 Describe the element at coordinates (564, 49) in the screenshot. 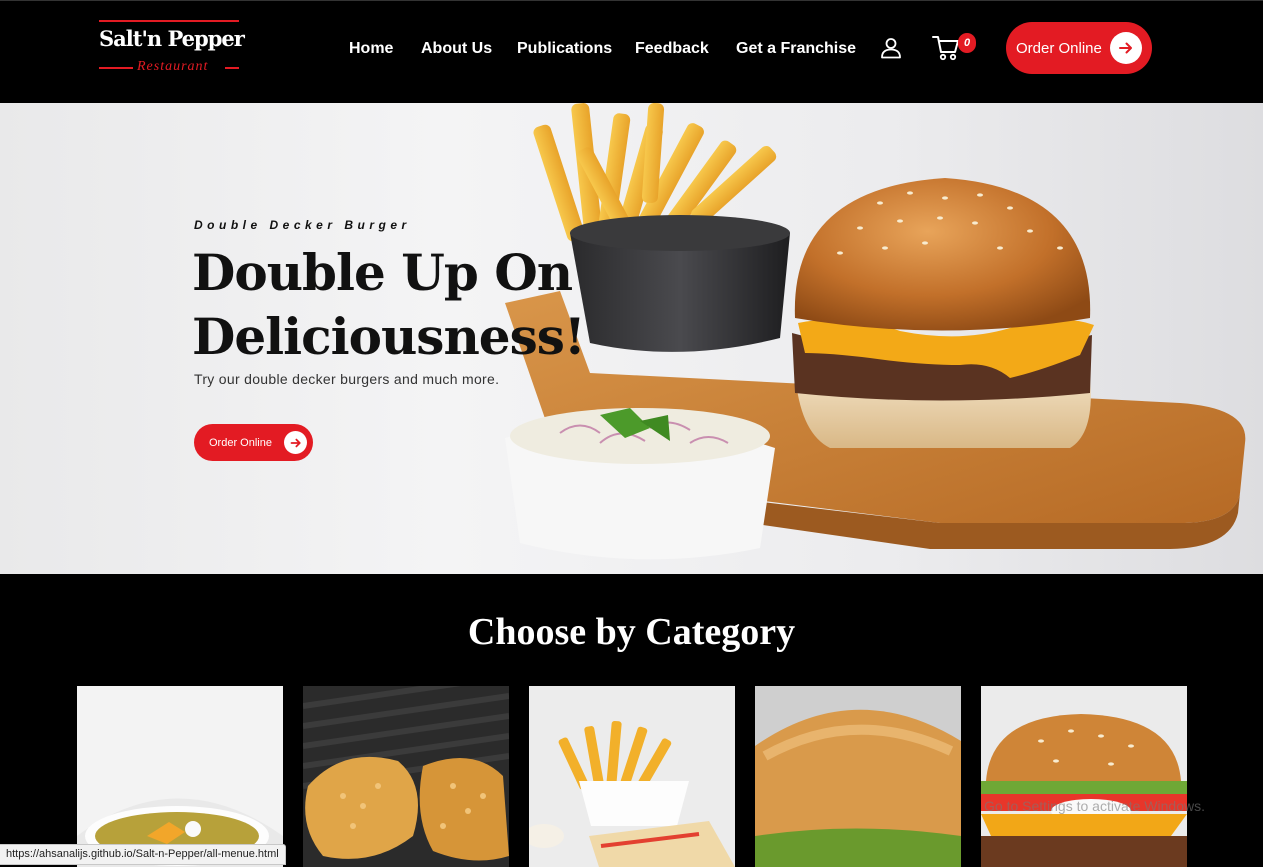

I see `nav-publications: Publications` at that location.